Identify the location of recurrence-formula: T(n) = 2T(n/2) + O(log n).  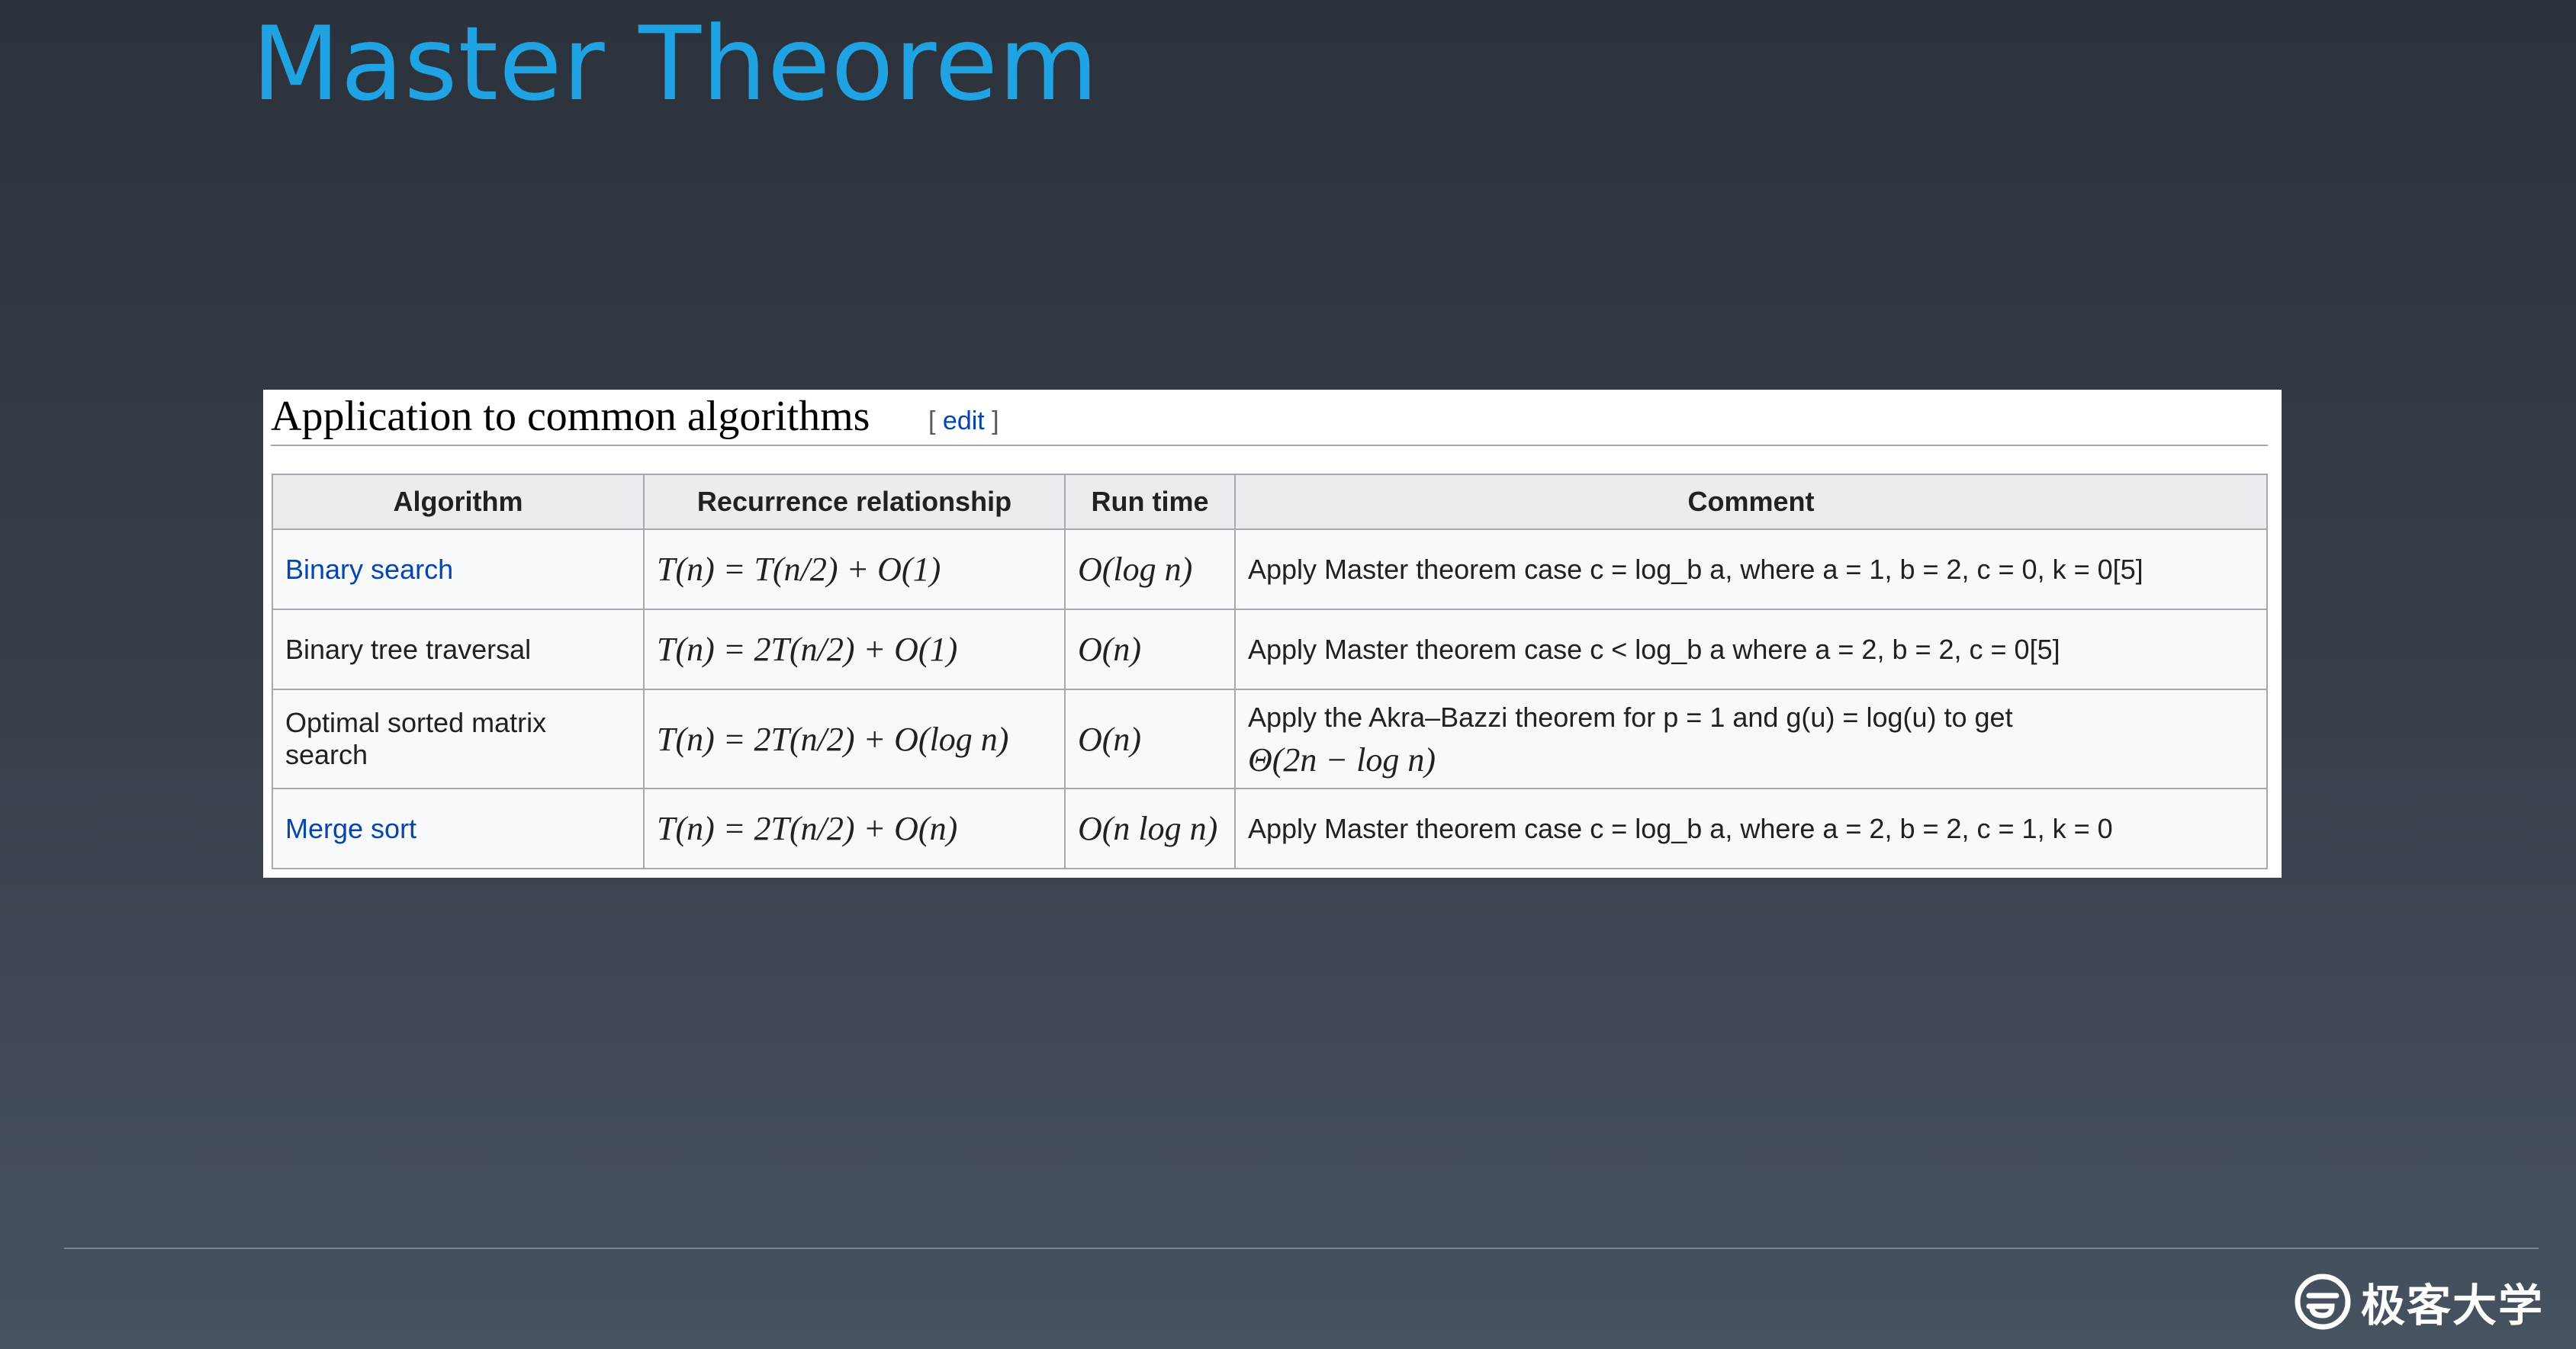
(833, 739).